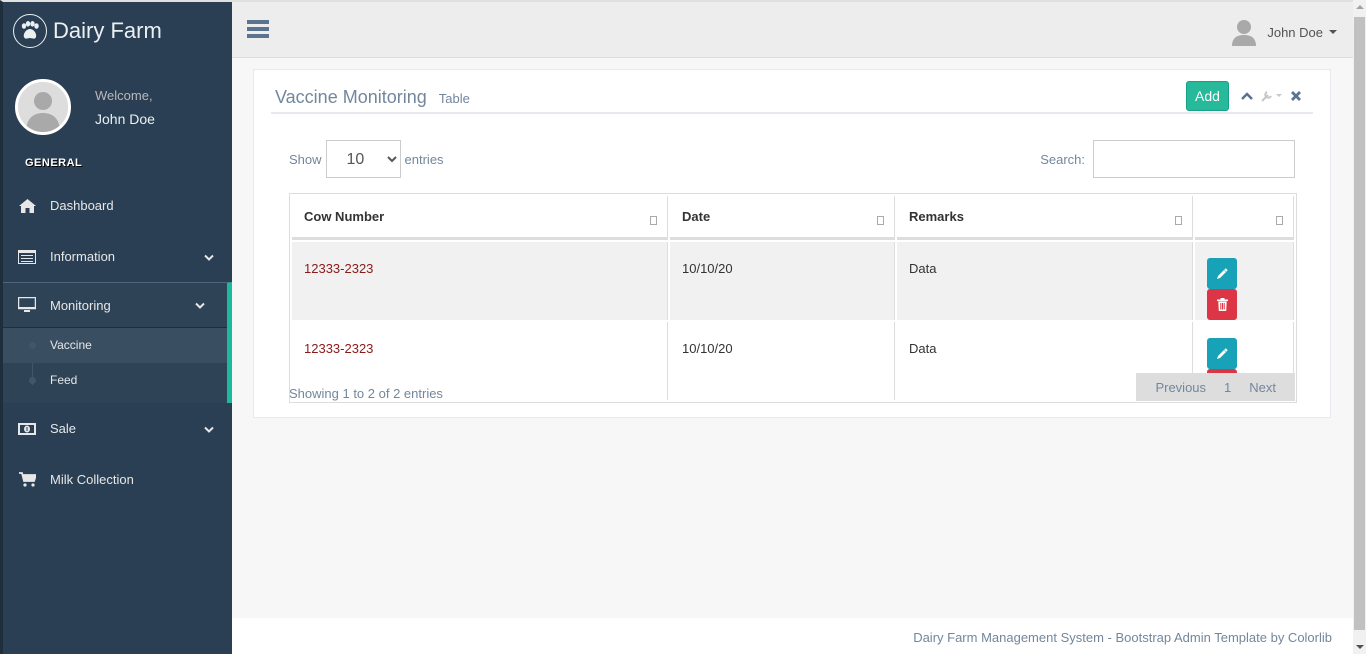 The width and height of the screenshot is (1366, 654). What do you see at coordinates (1194, 159) in the screenshot?
I see `search-input` at bounding box center [1194, 159].